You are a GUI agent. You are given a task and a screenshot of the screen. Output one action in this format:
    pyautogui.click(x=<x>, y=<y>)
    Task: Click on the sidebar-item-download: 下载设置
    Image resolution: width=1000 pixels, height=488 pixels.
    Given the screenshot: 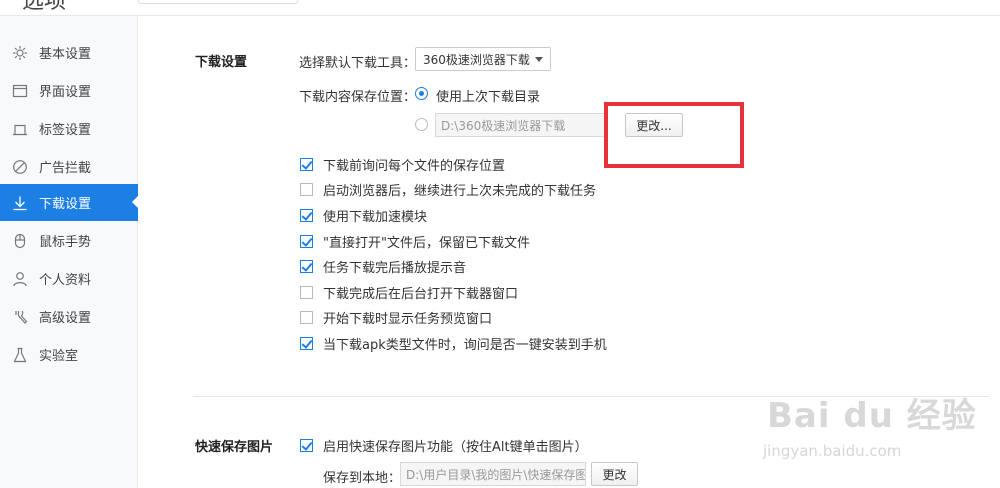 What is the action you would take?
    pyautogui.click(x=69, y=202)
    